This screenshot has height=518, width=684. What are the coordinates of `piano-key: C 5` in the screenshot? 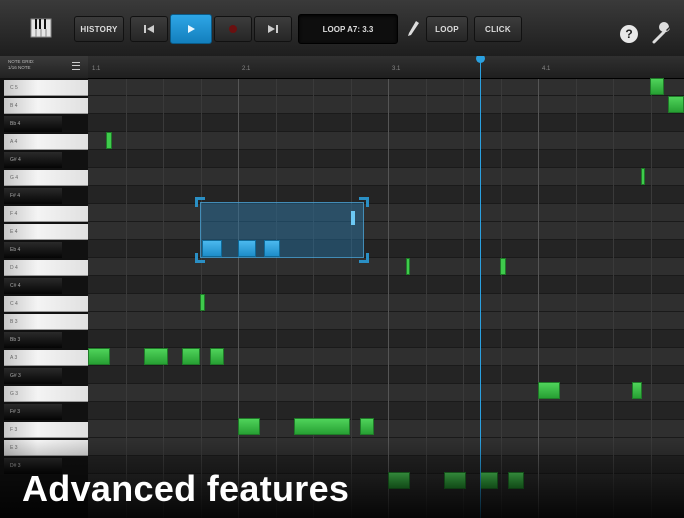 It's located at (46, 88).